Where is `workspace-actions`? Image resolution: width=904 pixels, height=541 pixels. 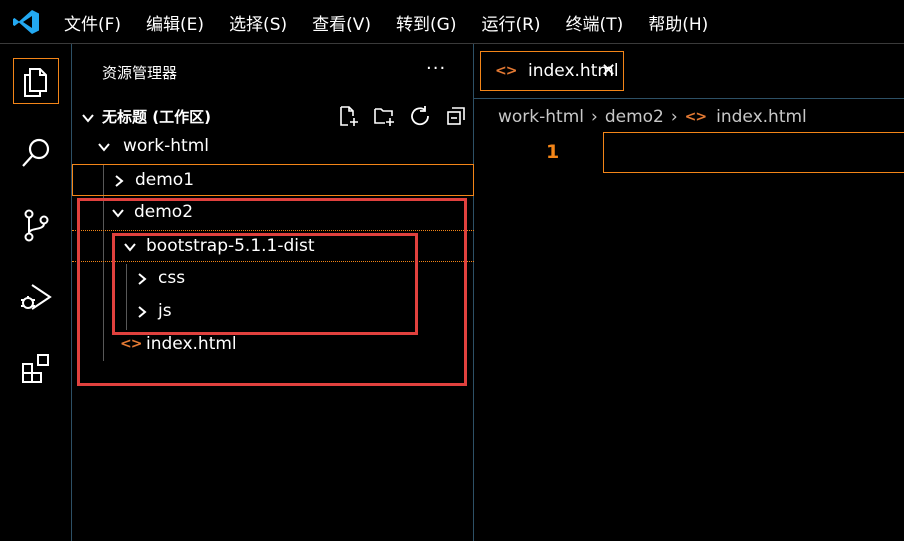
workspace-actions is located at coordinates (402, 116).